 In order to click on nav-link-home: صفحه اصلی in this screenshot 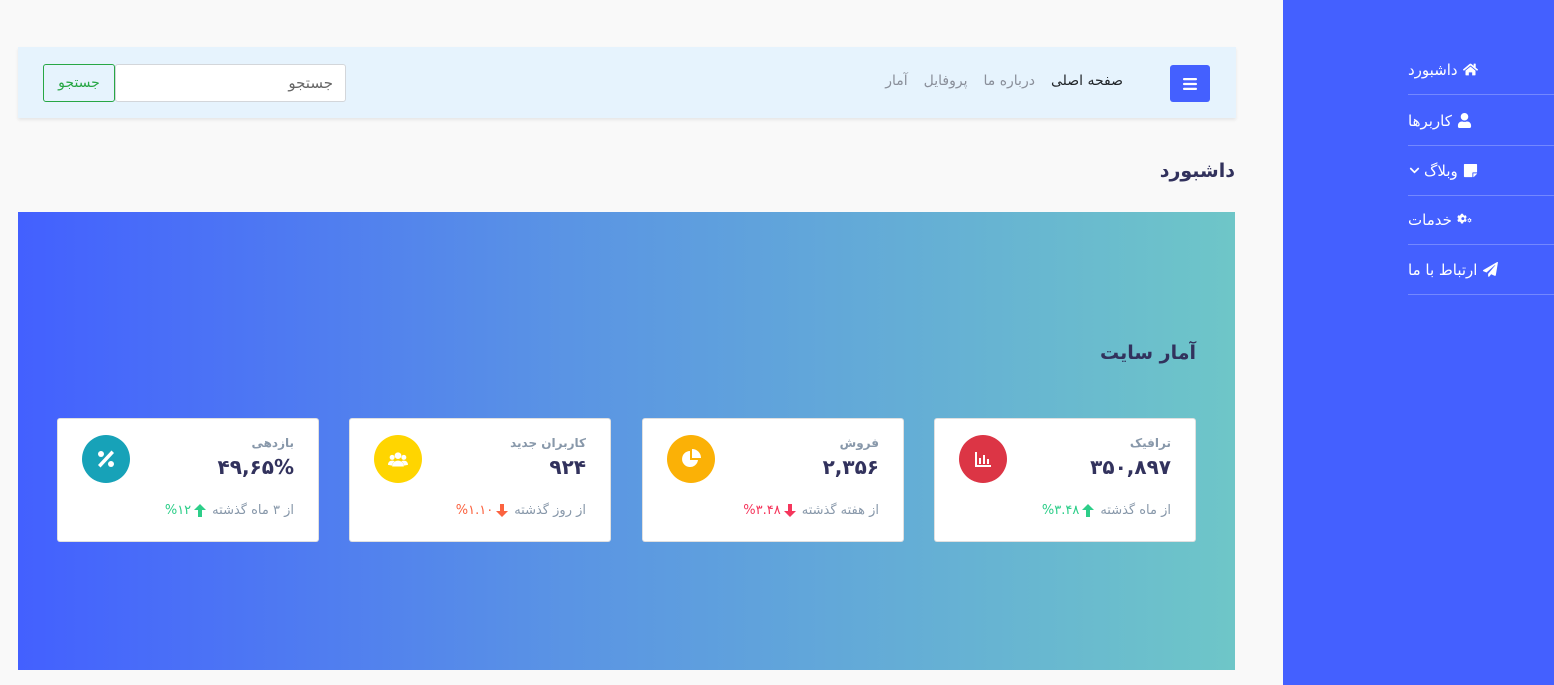, I will do `click(1087, 81)`.